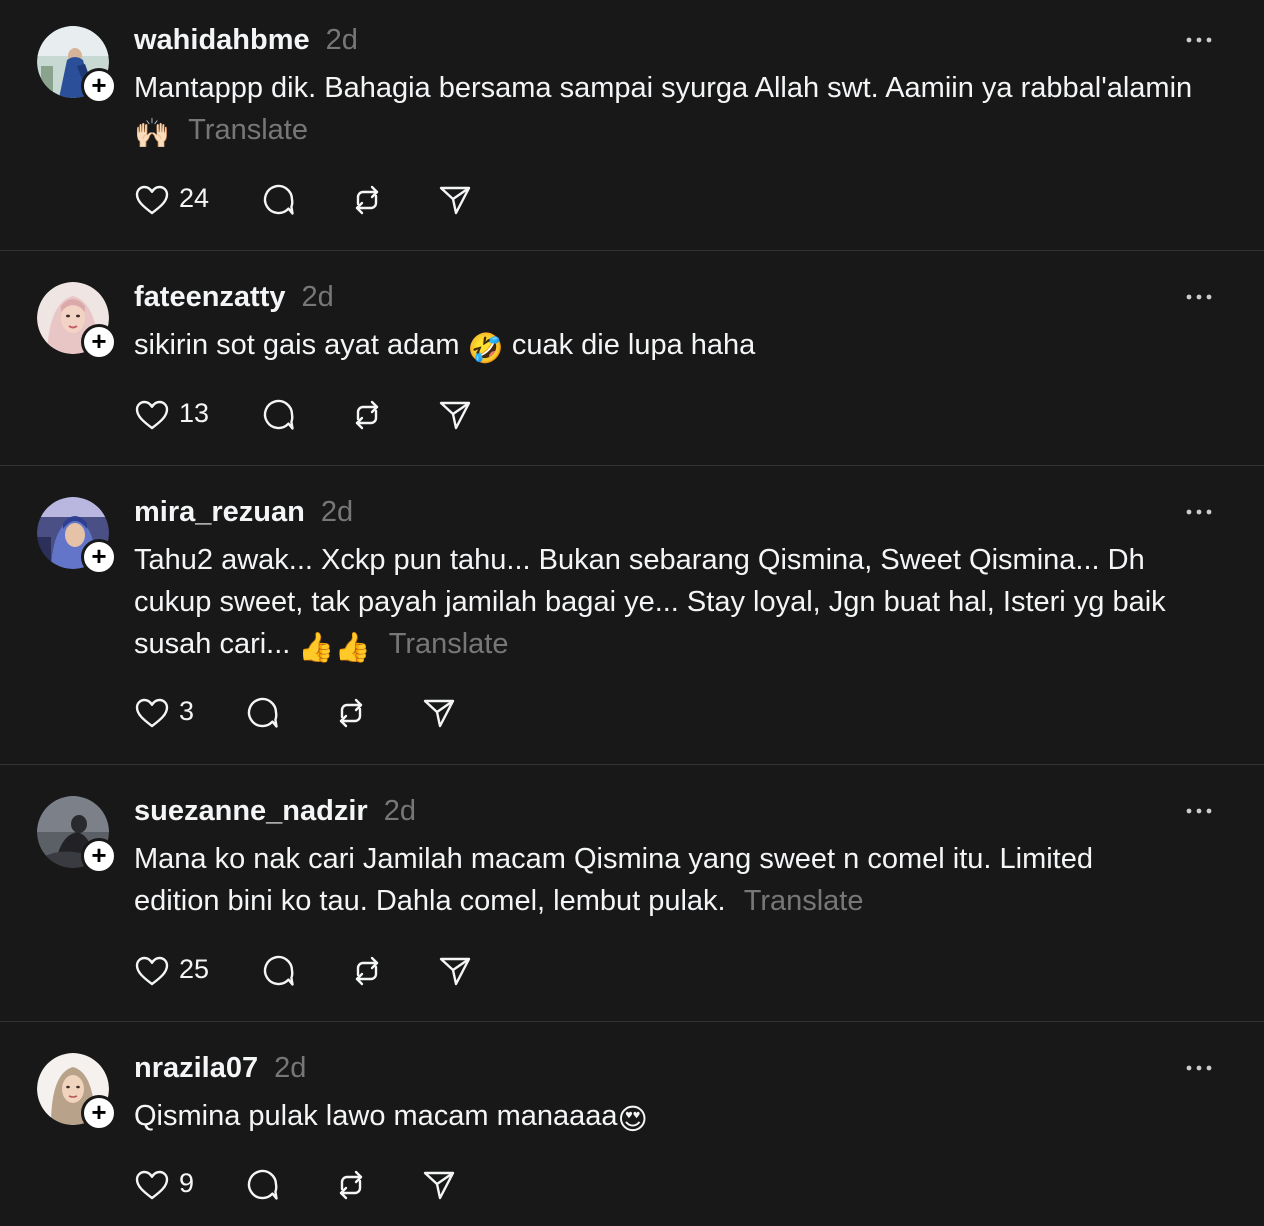 The height and width of the screenshot is (1226, 1264). I want to click on like-button: 25, so click(179, 971).